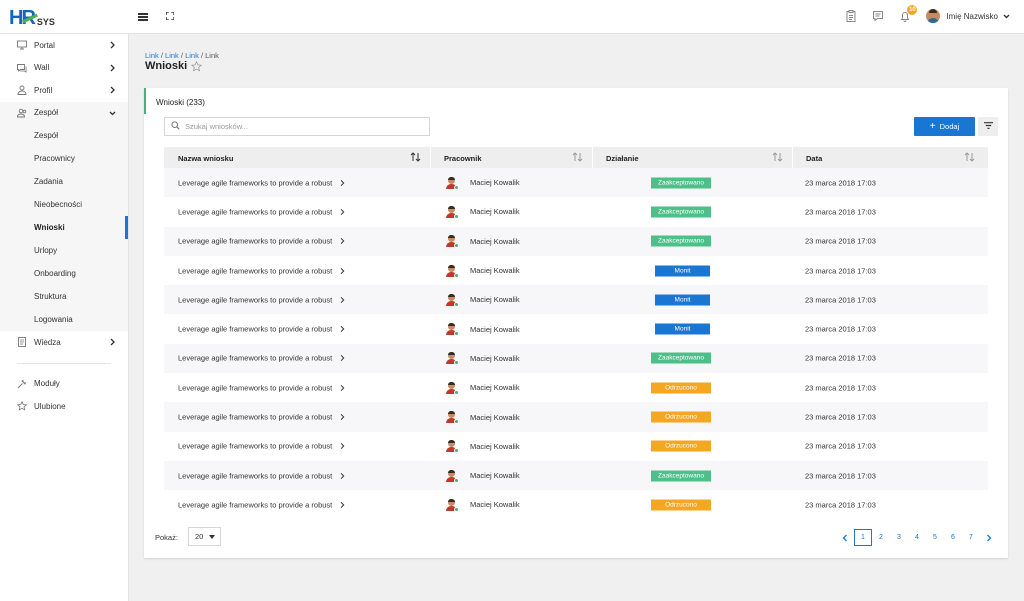 The image size is (1024, 601). Describe the element at coordinates (917, 537) in the screenshot. I see `page-4: 4` at that location.